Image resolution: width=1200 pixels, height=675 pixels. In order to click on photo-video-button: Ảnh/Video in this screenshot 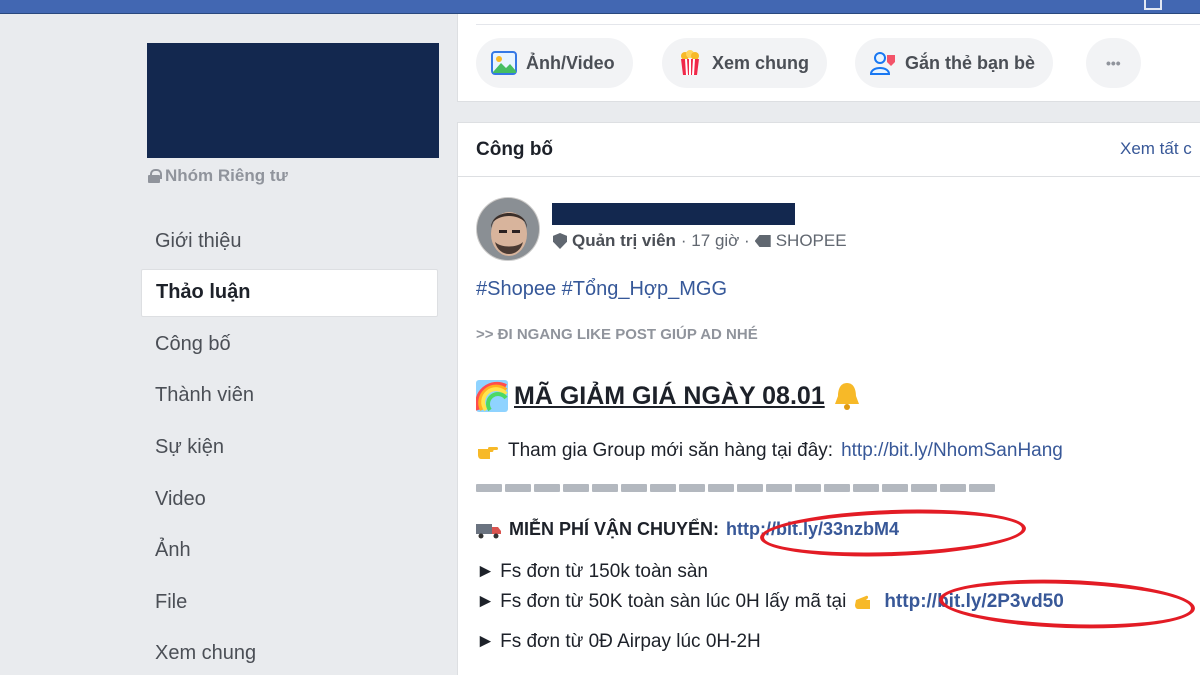, I will do `click(554, 63)`.